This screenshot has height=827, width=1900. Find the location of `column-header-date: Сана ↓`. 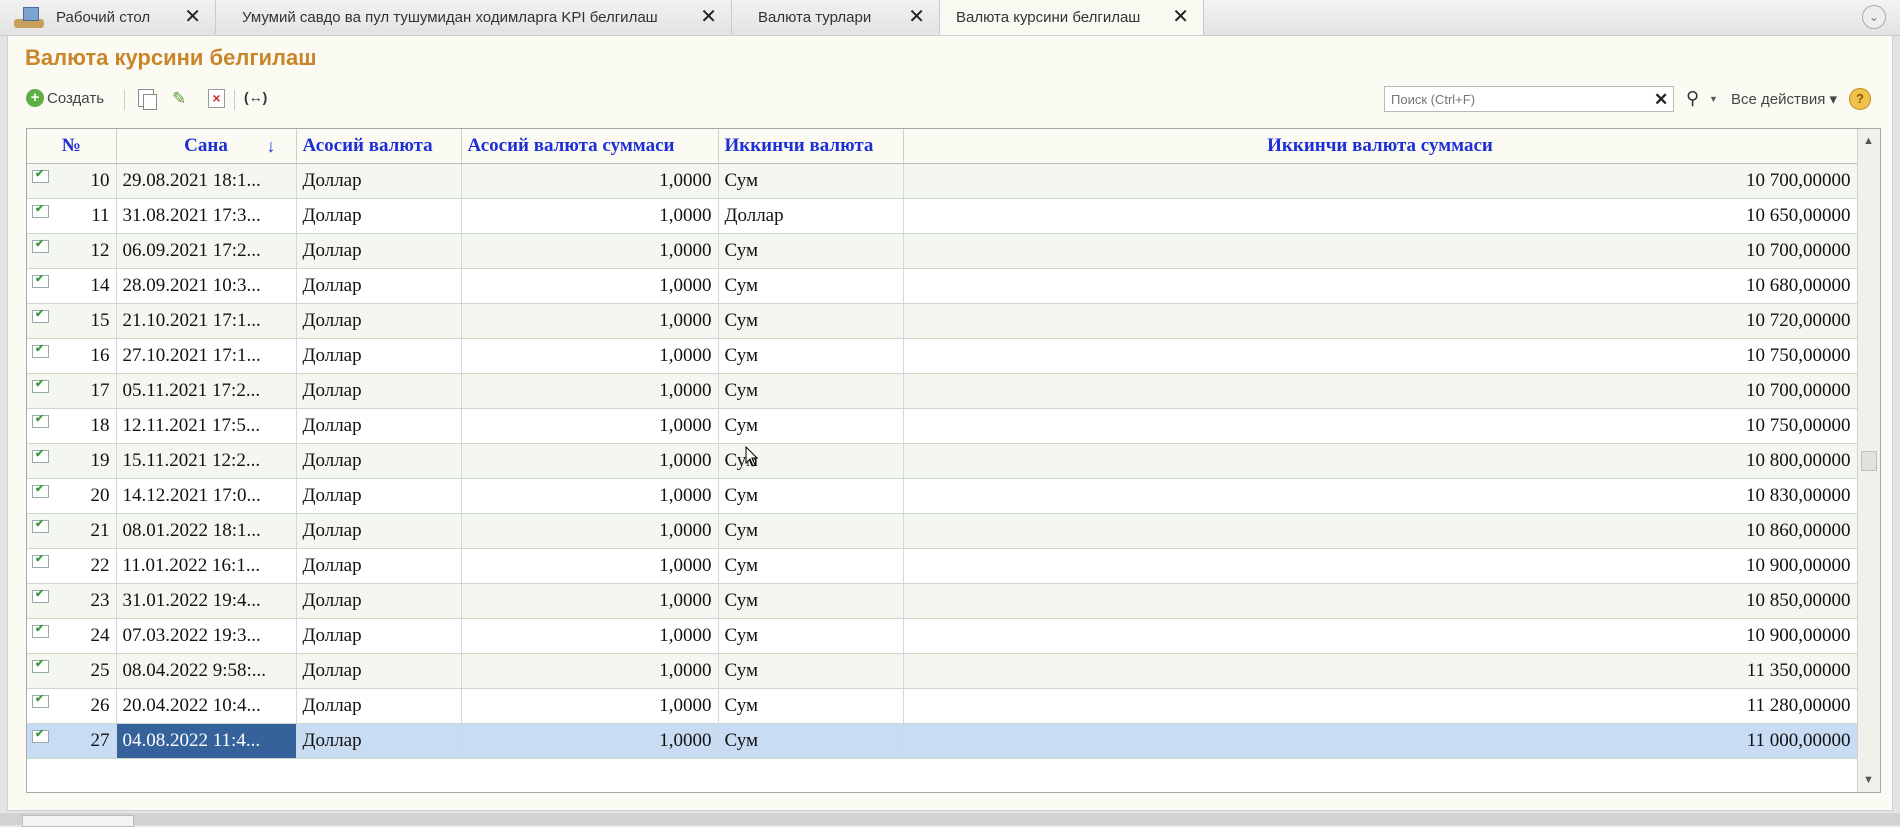

column-header-date: Сана ↓ is located at coordinates (206, 146).